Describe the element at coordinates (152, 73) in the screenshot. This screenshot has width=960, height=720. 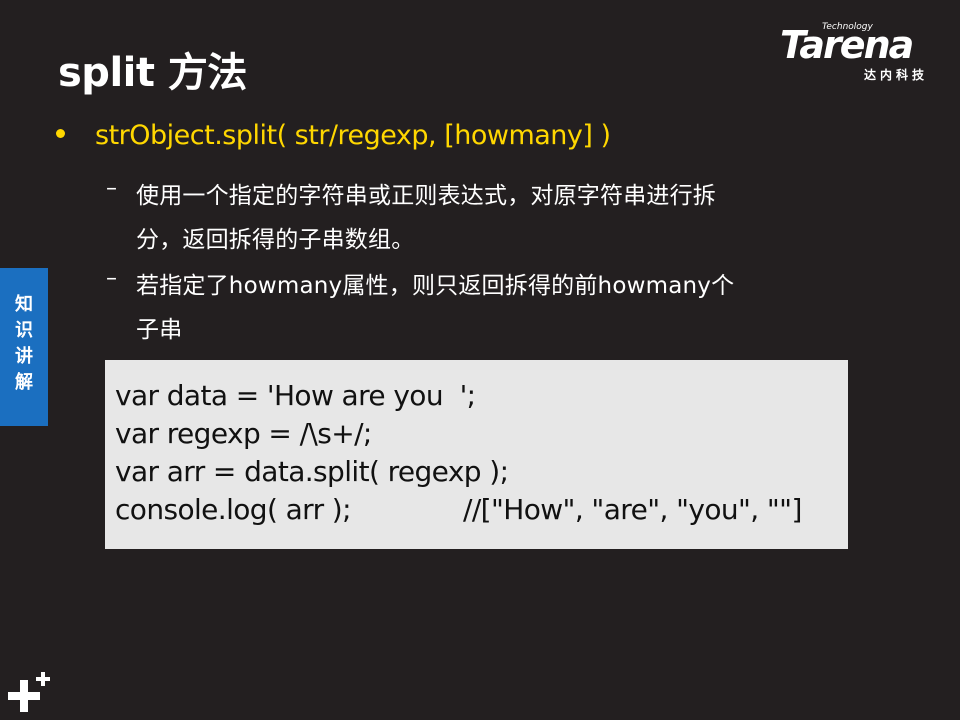
I see `slide-title: split 方法` at that location.